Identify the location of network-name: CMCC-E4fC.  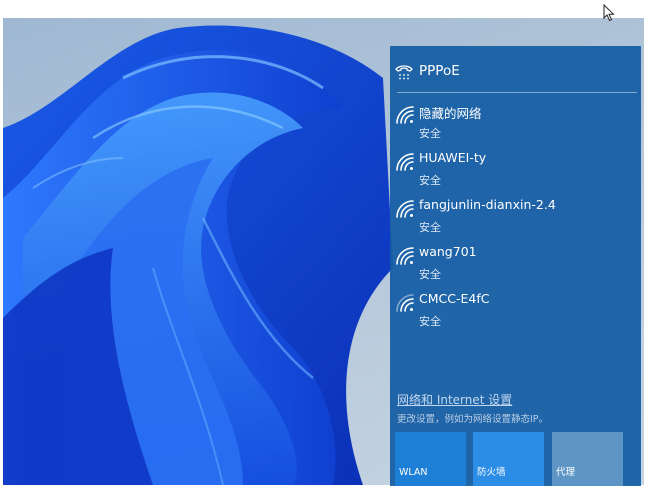
(454, 298).